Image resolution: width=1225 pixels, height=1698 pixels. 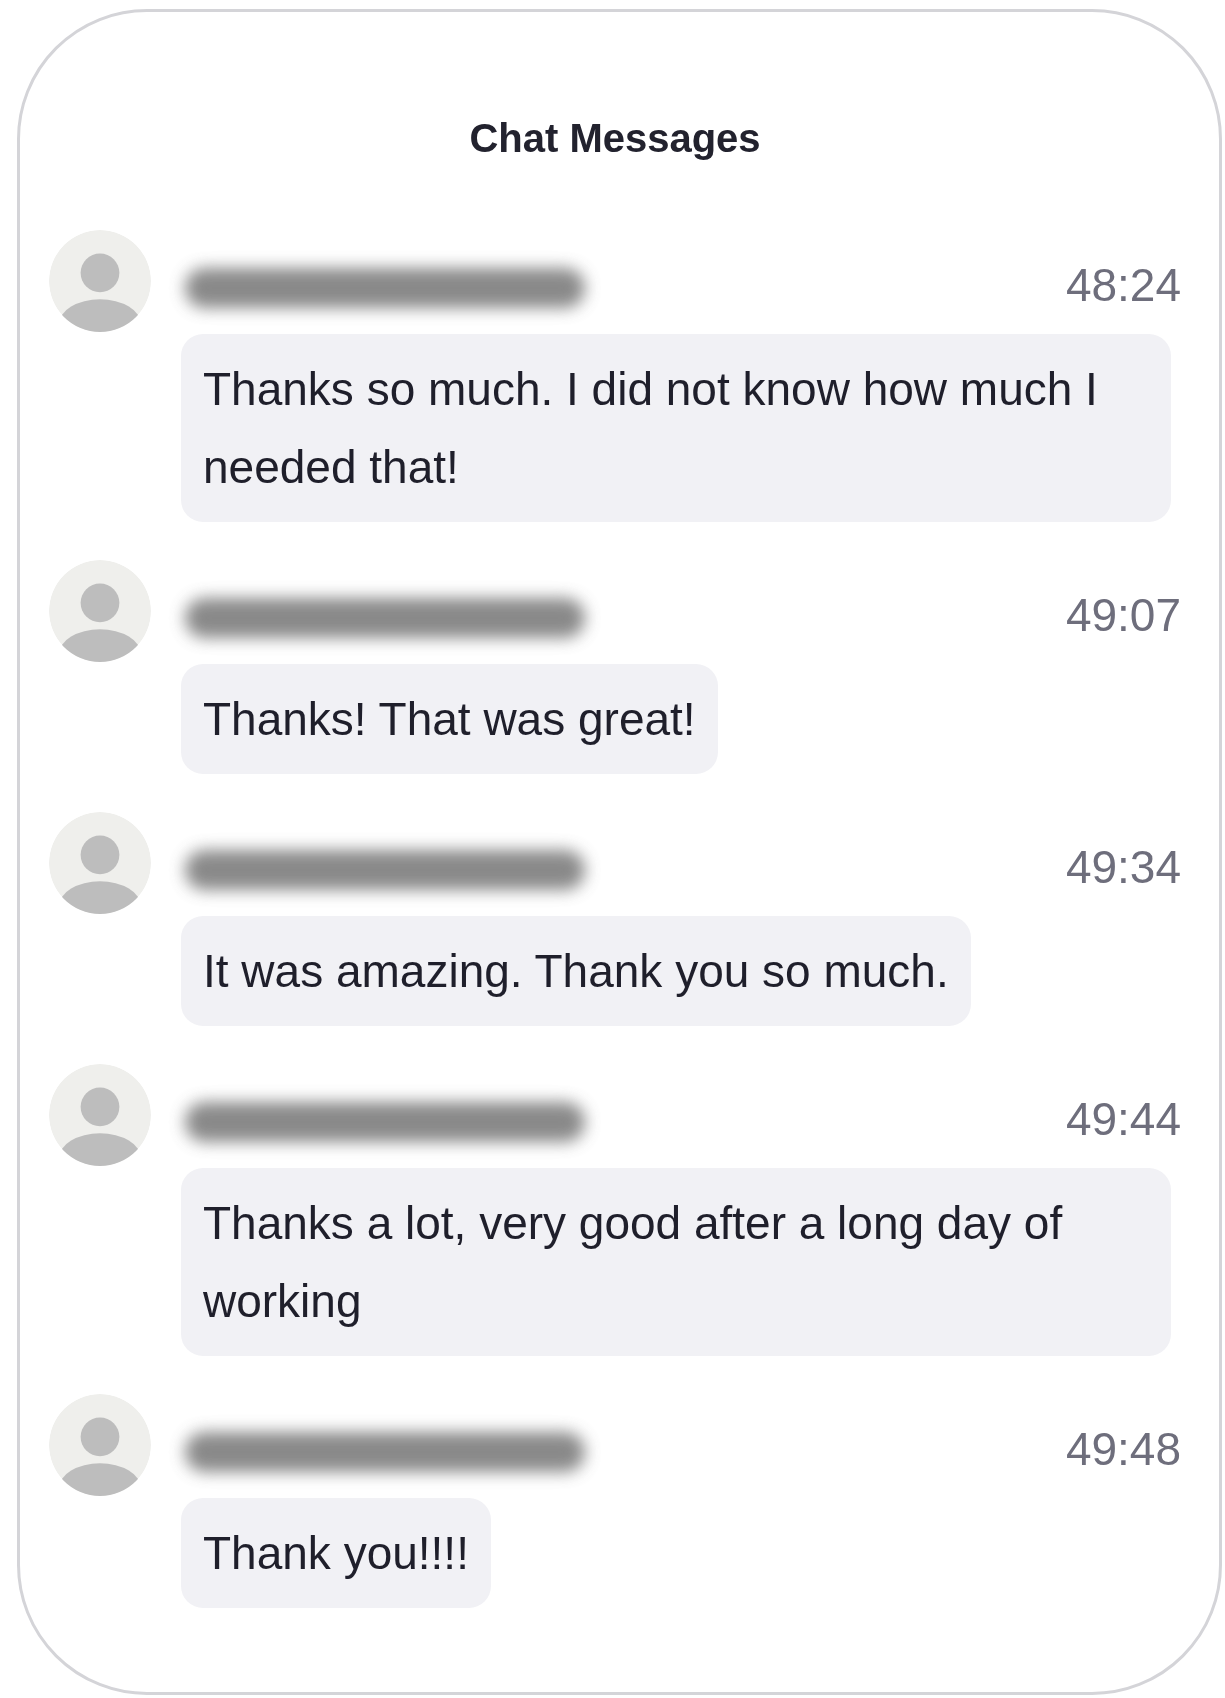 I want to click on message-bubble: Thanks so much. I did not know how much I needed that!, so click(x=676, y=428).